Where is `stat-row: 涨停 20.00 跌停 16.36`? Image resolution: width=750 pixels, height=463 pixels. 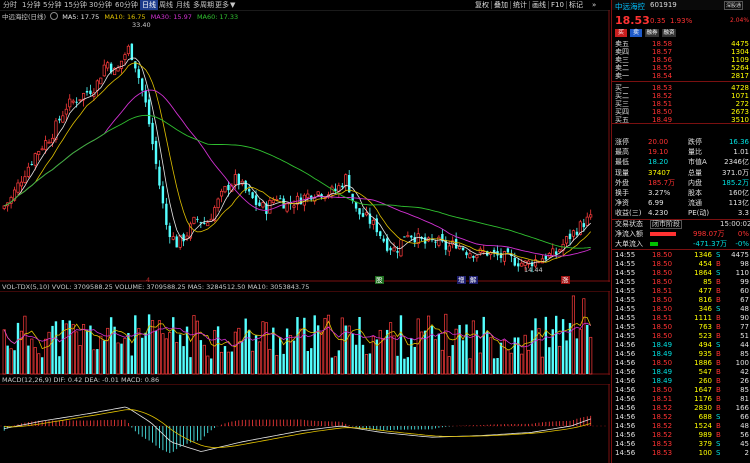
stat-row: 涨停 20.00 跌停 16.36 is located at coordinates (681, 142).